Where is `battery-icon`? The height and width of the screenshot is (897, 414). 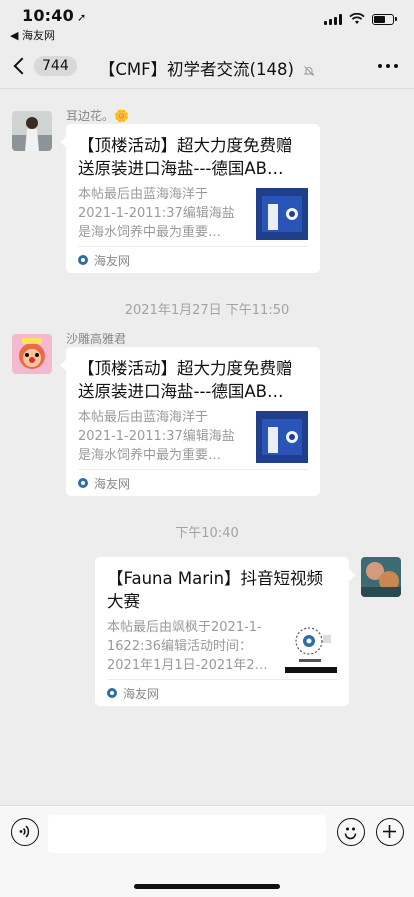
battery-icon is located at coordinates (384, 19).